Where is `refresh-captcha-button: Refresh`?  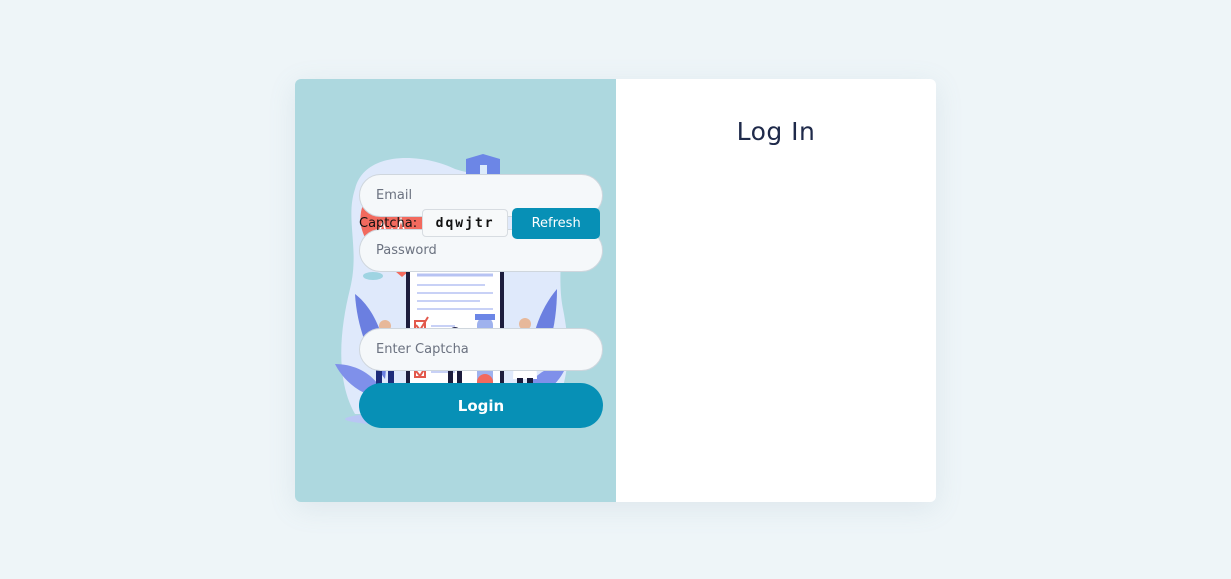
refresh-captcha-button: Refresh is located at coordinates (556, 223).